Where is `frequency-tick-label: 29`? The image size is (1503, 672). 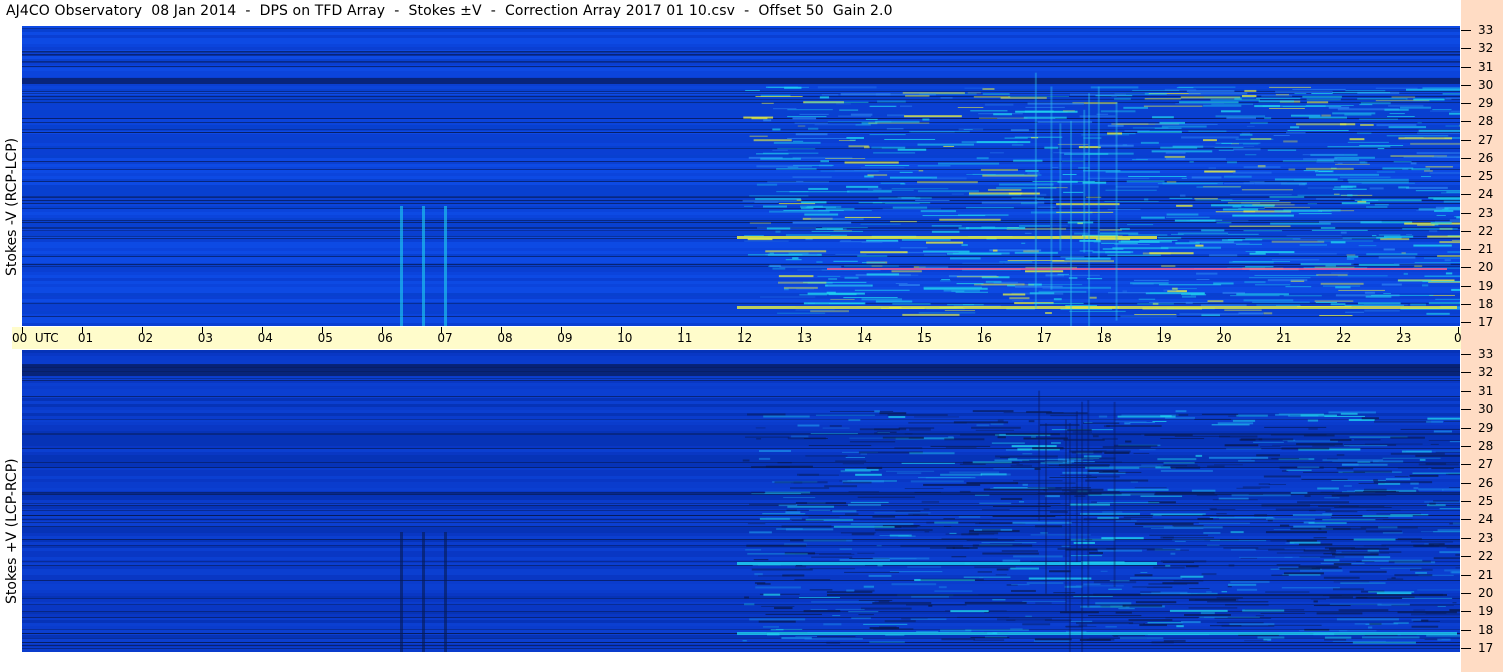 frequency-tick-label: 29 is located at coordinates (1486, 103).